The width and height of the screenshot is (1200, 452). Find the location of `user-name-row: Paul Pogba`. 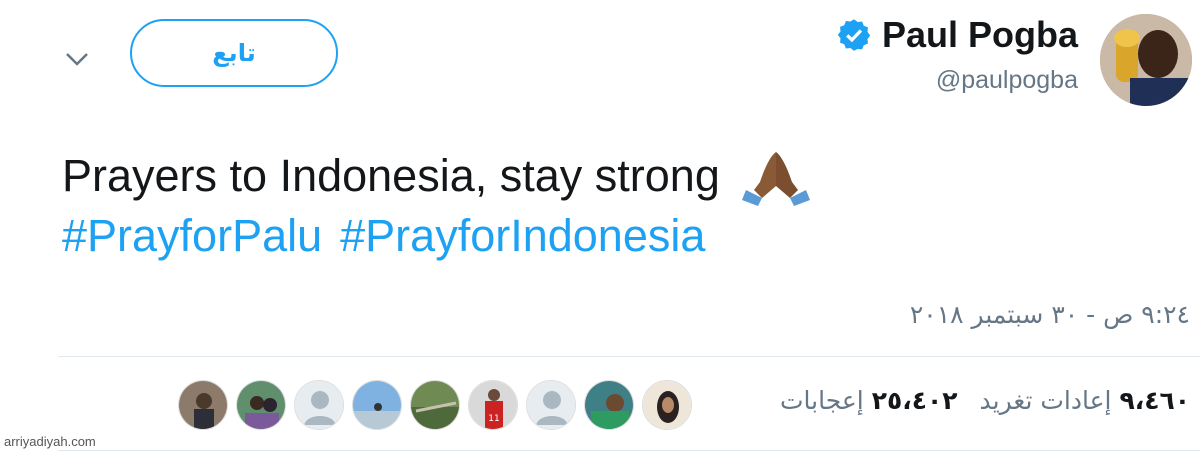

user-name-row: Paul Pogba is located at coordinates (957, 35).